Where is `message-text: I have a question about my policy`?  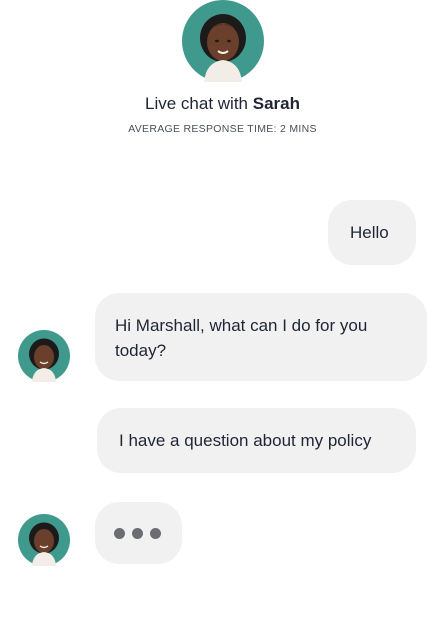 message-text: I have a question about my policy is located at coordinates (245, 440).